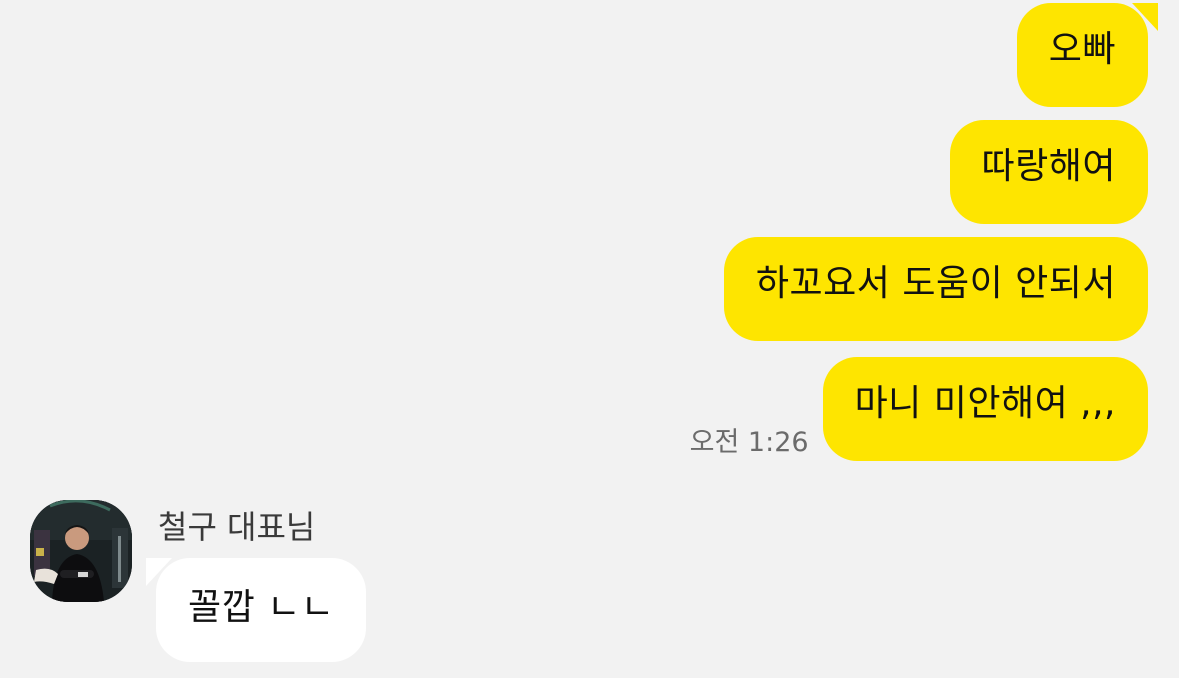 The image size is (1179, 678). What do you see at coordinates (237, 527) in the screenshot?
I see `sender-name: 철구 대표님` at bounding box center [237, 527].